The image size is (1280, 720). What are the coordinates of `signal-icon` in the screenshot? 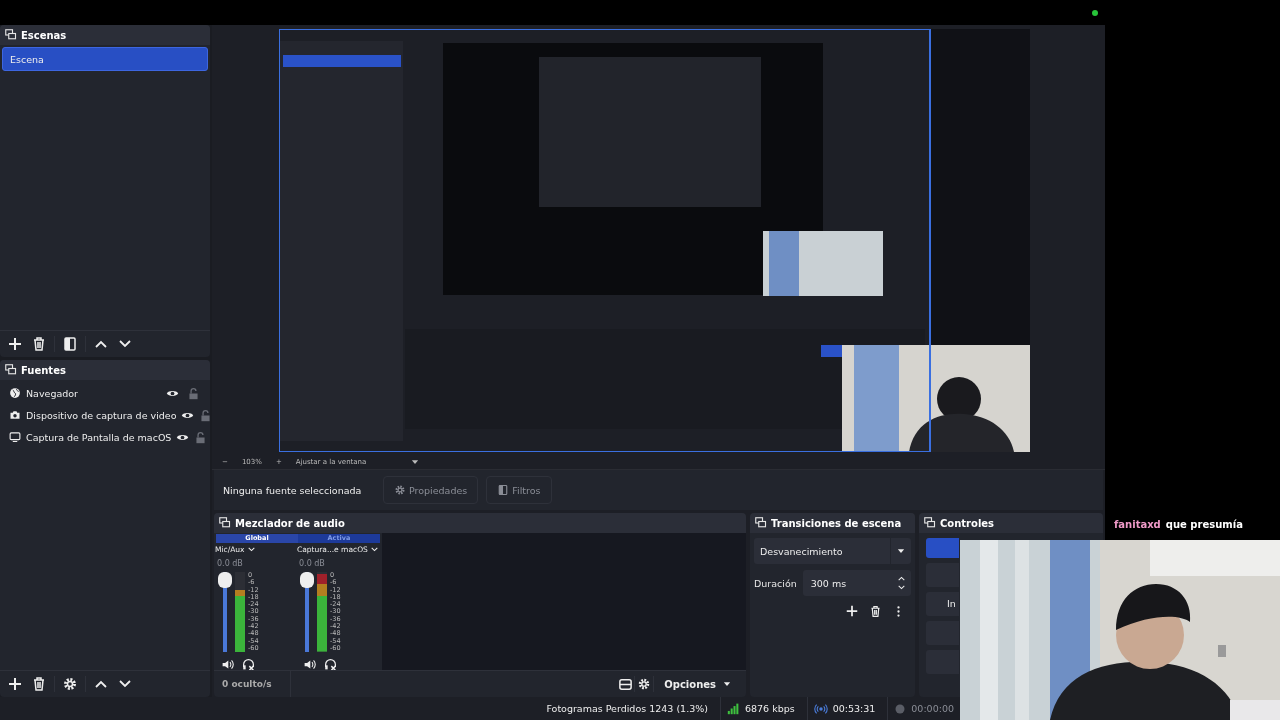 It's located at (733, 708).